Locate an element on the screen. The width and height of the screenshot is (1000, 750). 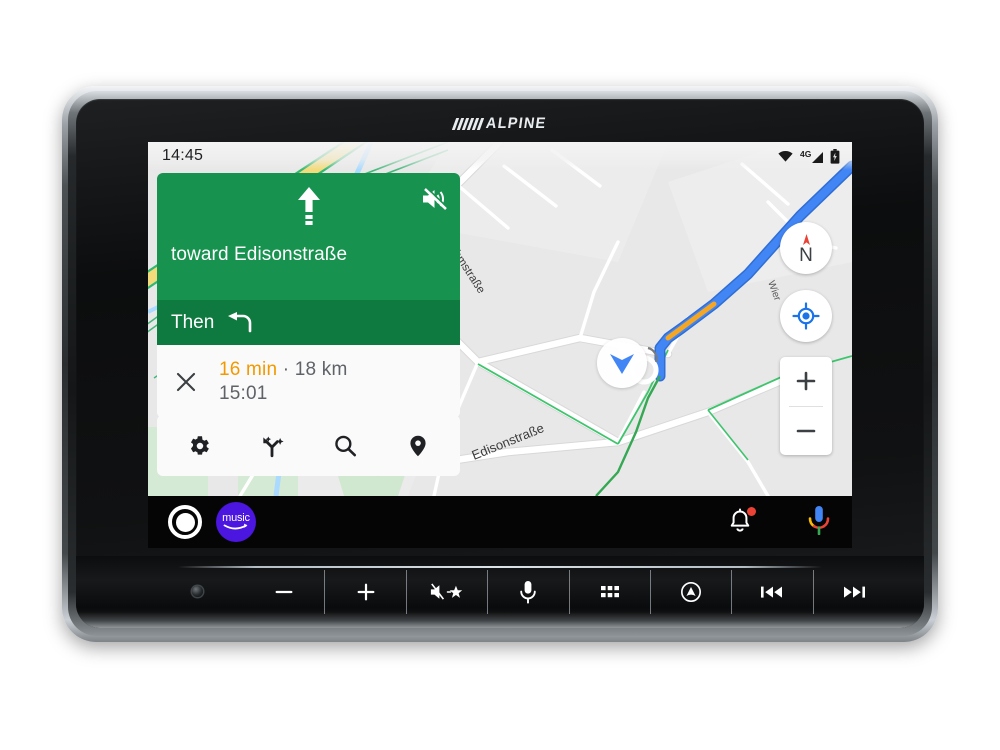
hardware-buttons-row is located at coordinates (569, 592).